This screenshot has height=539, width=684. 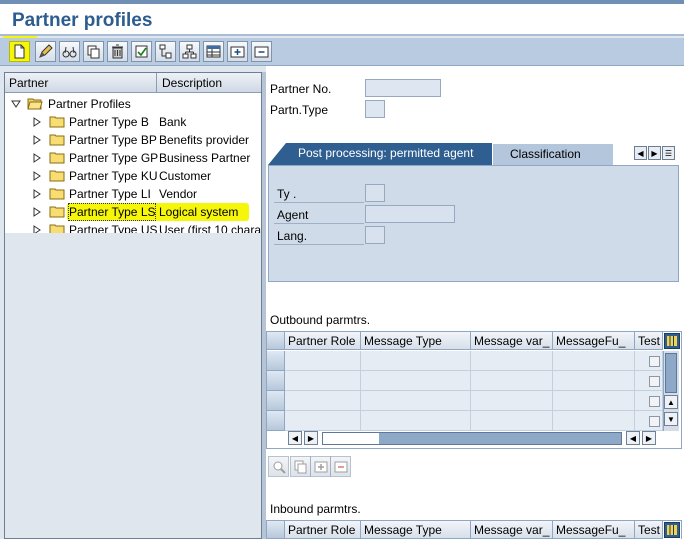 I want to click on vertical-scrollbar: ▲ ▼, so click(x=671, y=391).